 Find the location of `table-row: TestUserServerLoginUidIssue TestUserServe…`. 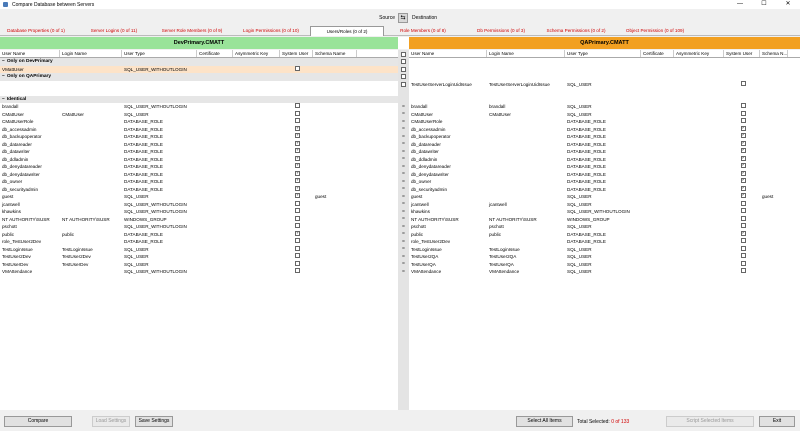

table-row: TestUserServerLoginUidIssue TestUserServe… is located at coordinates (604, 84).